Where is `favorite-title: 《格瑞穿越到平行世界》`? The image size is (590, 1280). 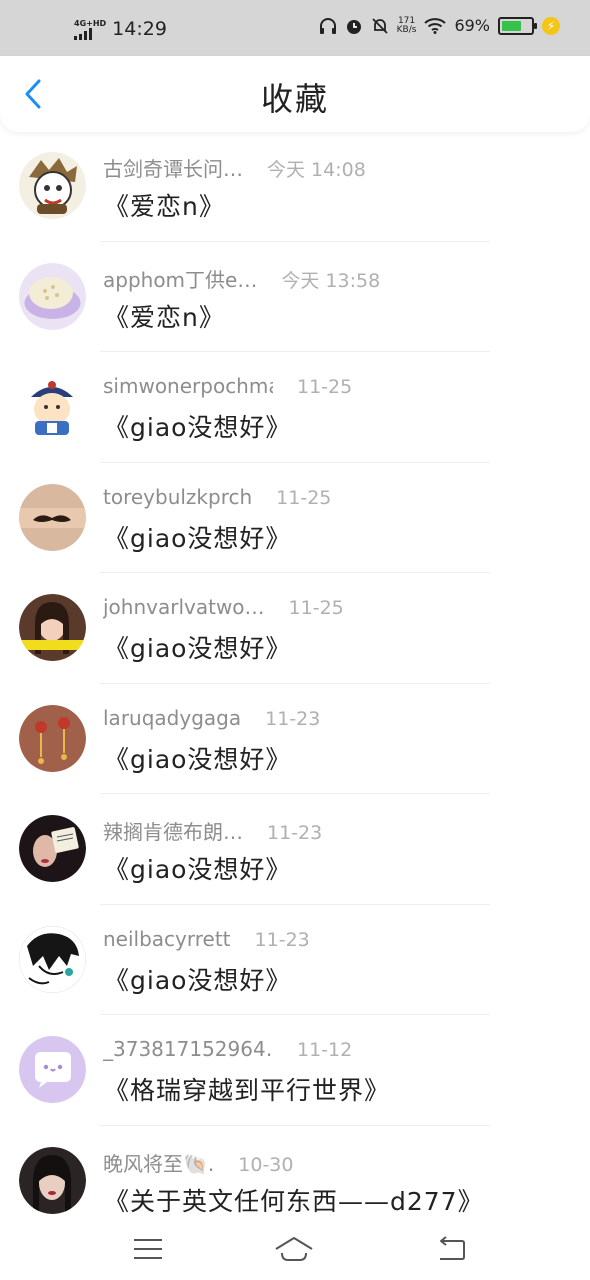 favorite-title: 《格瑞穿越到平行世界》 is located at coordinates (247, 1089).